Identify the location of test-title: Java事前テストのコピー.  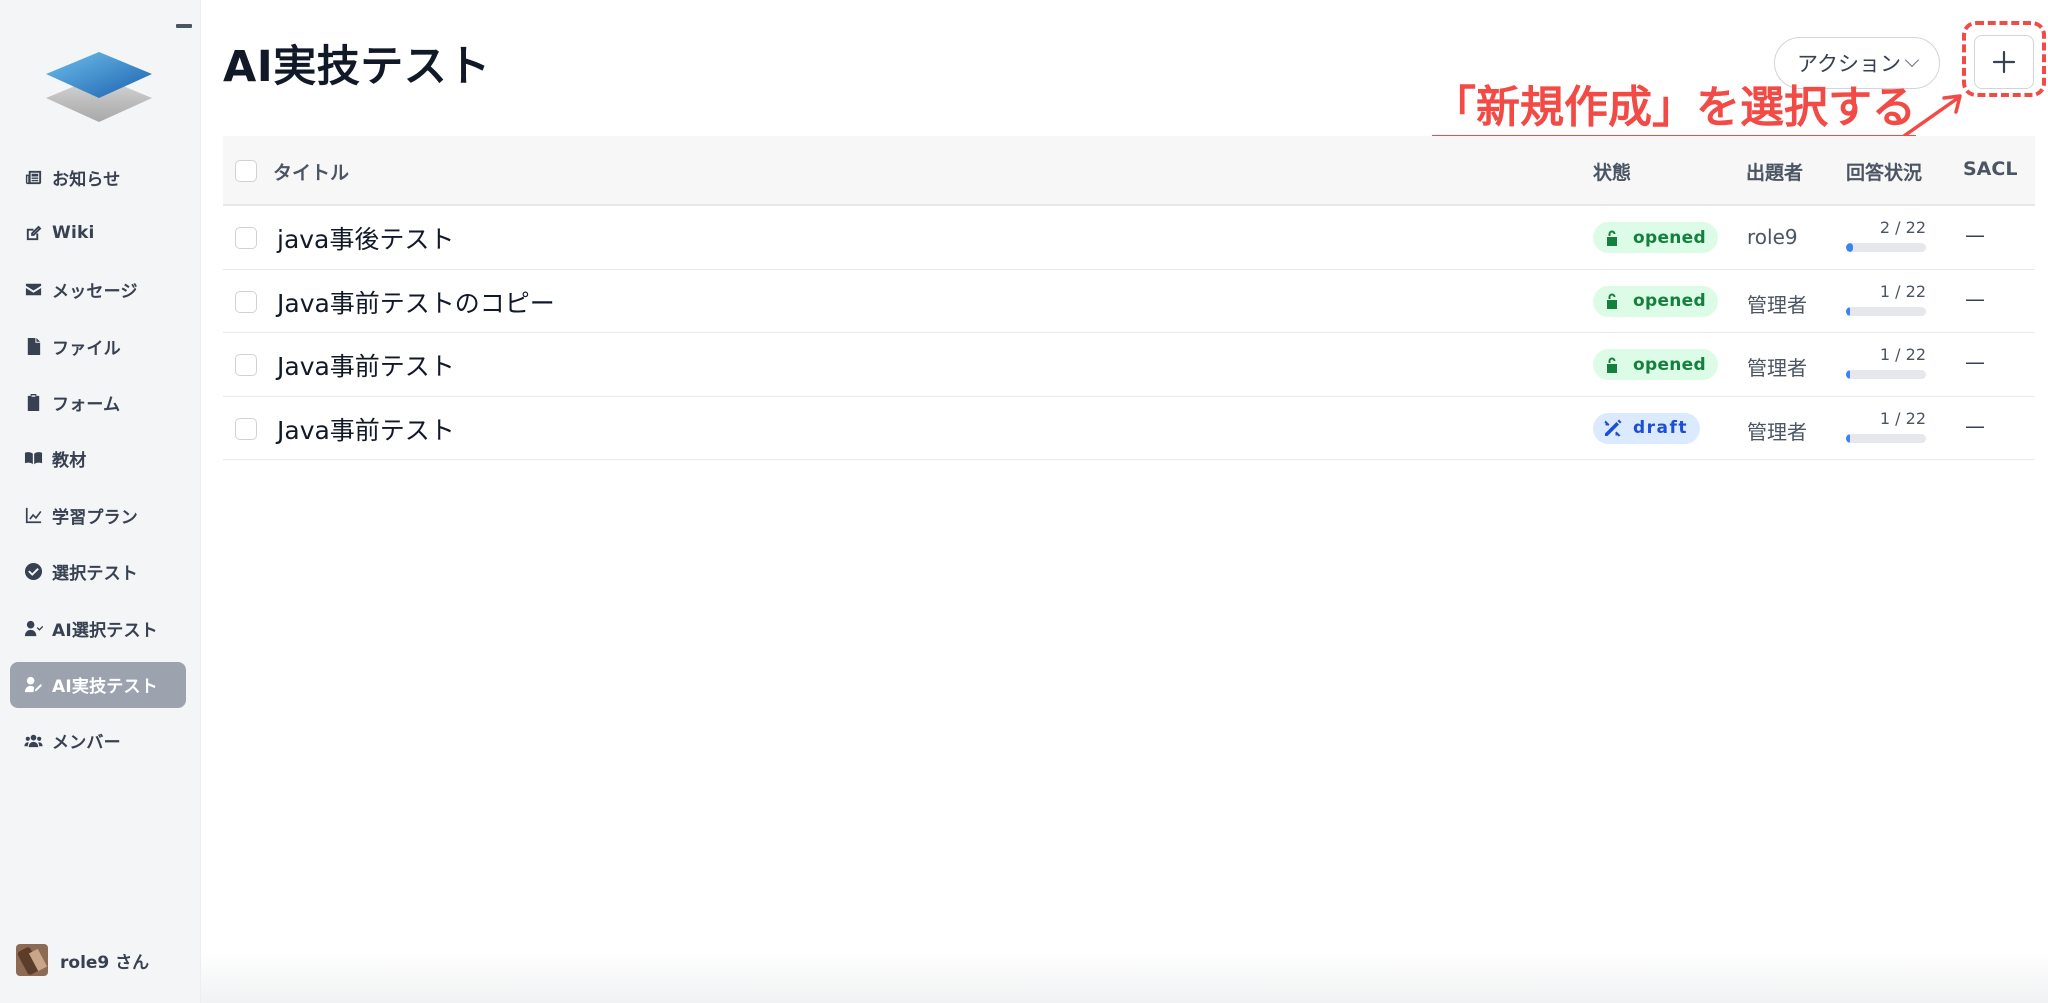
(416, 302).